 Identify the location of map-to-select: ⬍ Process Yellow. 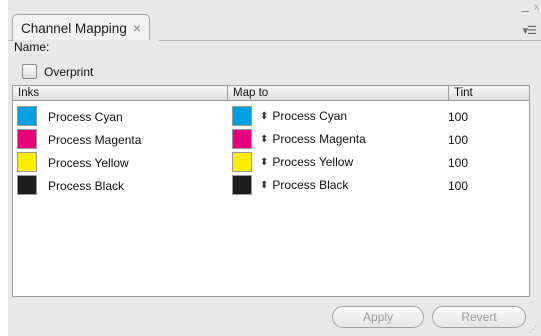
(306, 162).